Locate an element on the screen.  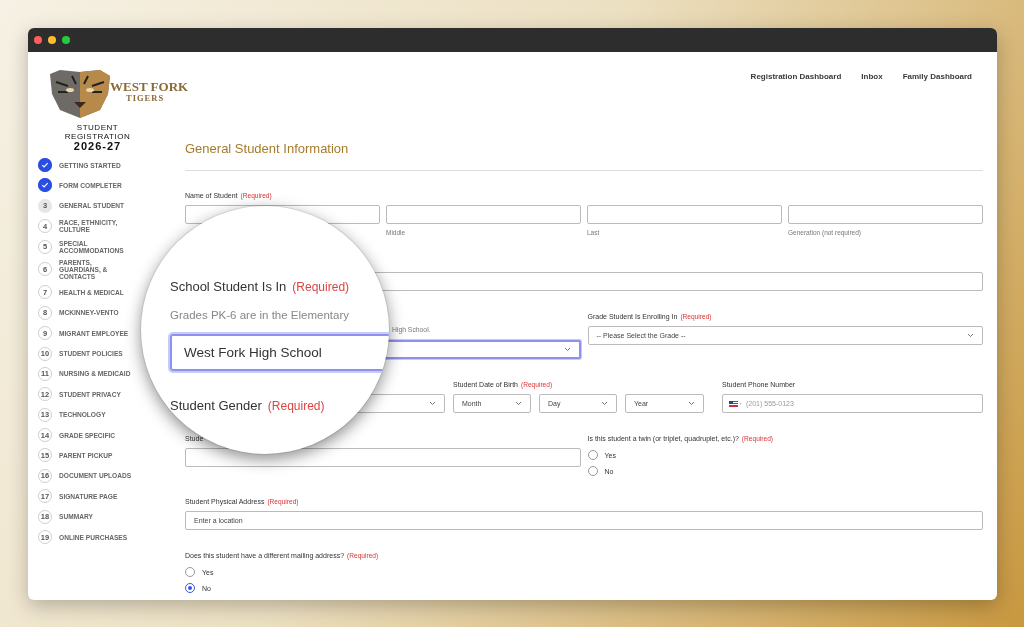
field-label: School Student Is In is located at coordinates (228, 286).